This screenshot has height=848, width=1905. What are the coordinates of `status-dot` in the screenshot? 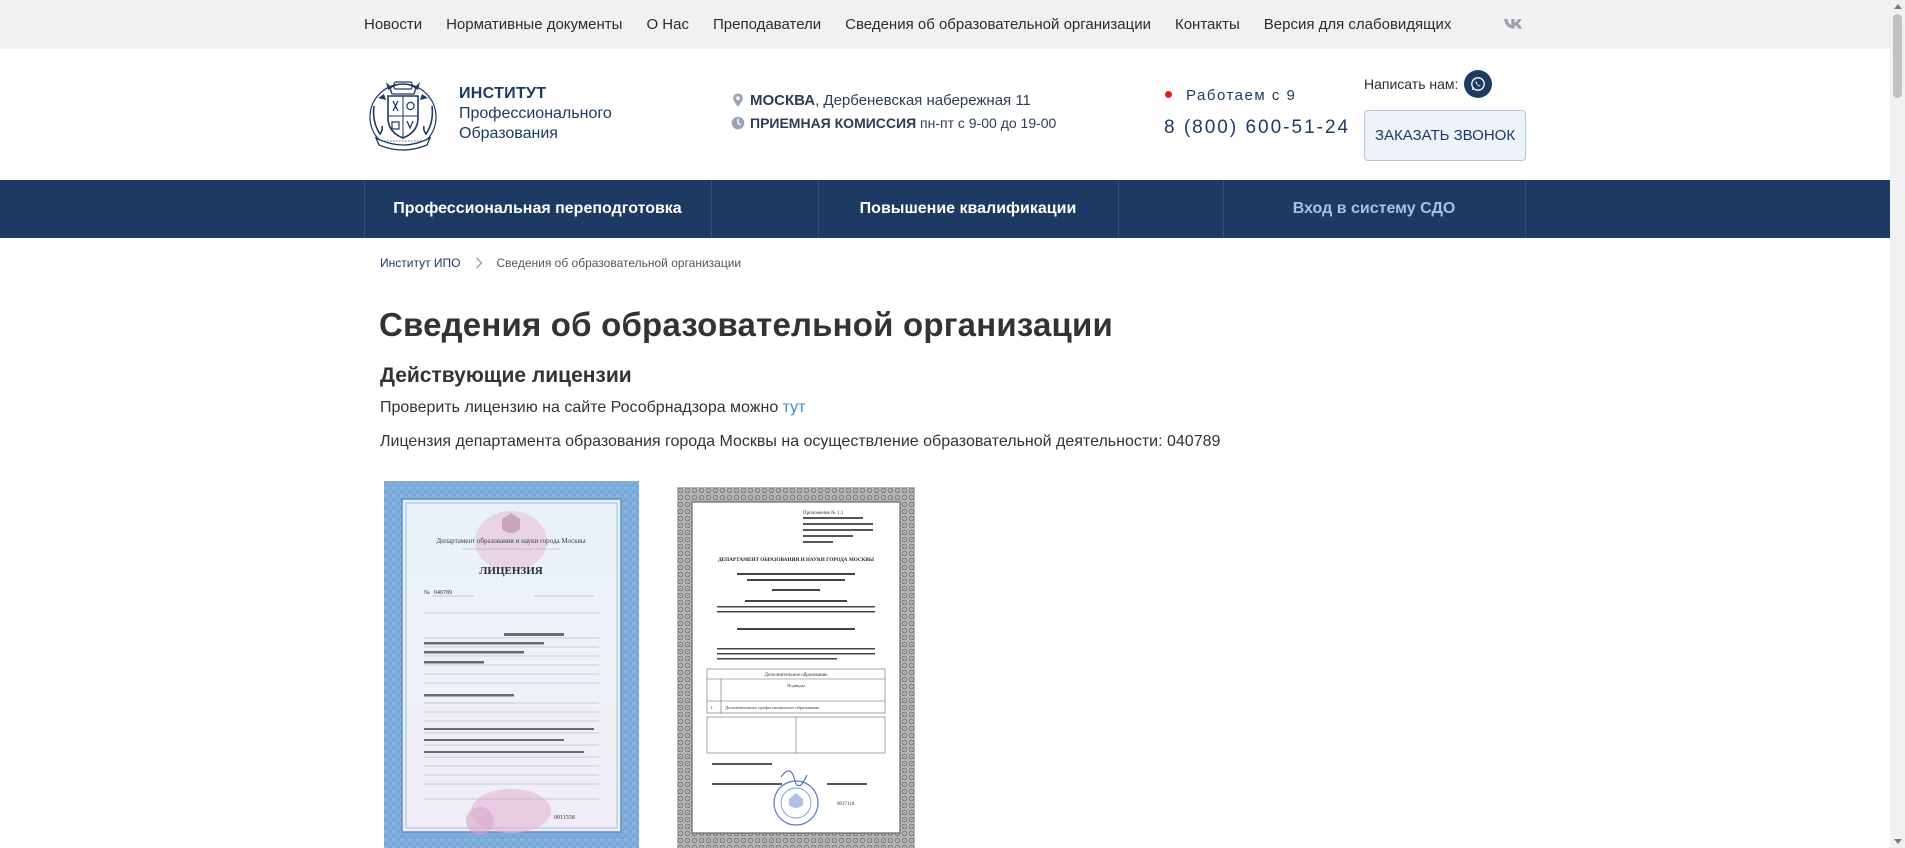 It's located at (1168, 94).